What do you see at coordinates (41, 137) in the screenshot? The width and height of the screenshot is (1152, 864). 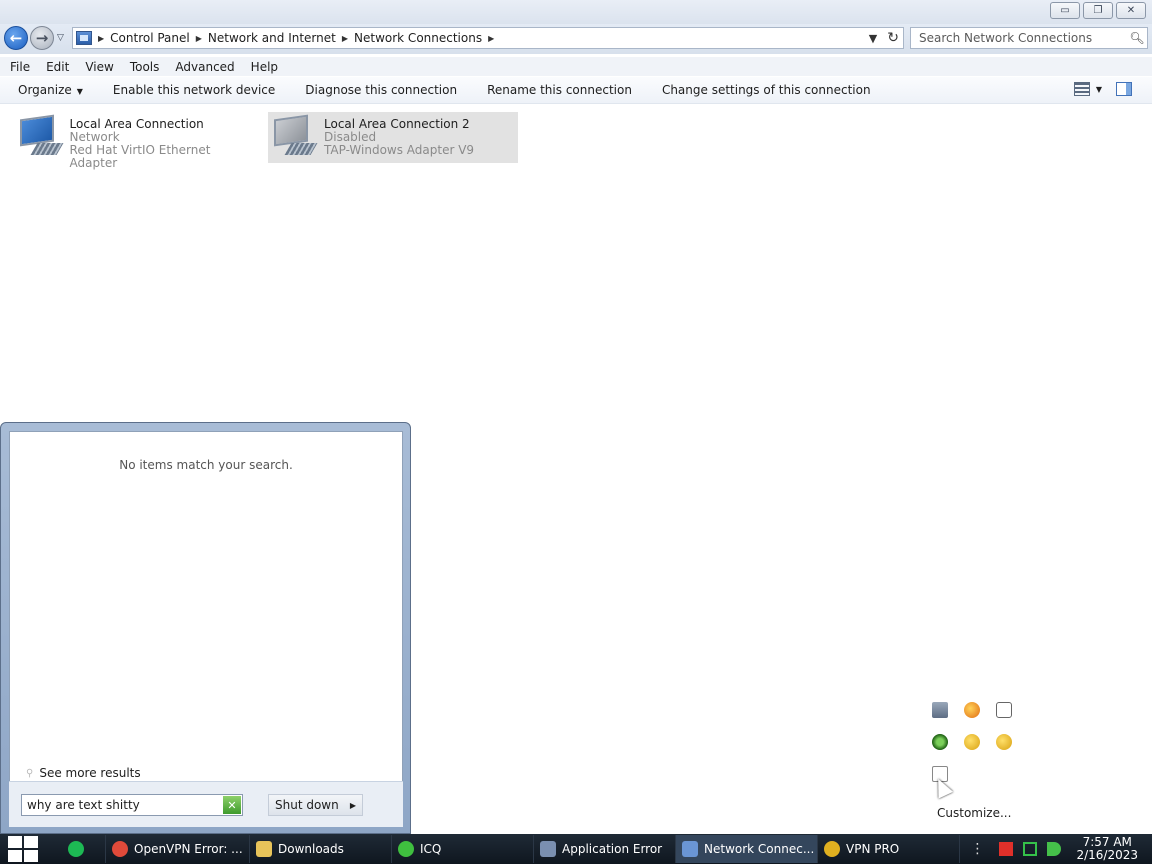 I see `network-adapter-icon` at bounding box center [41, 137].